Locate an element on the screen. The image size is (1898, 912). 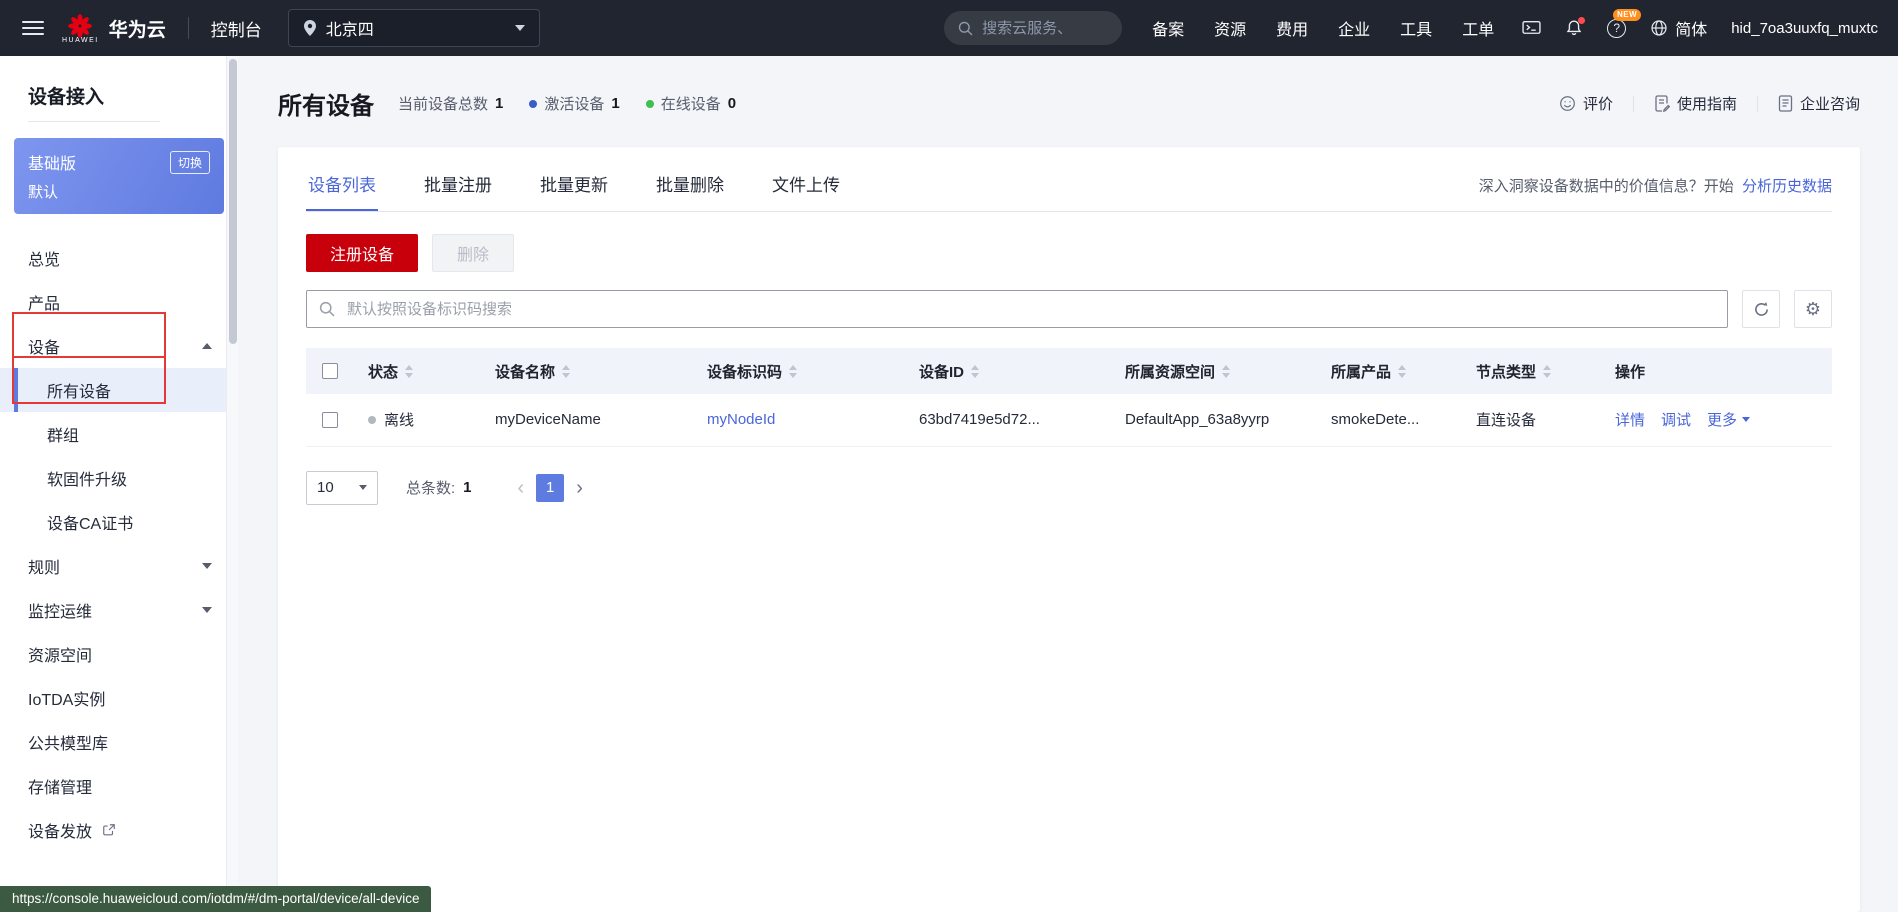
page-number-button: 1 is located at coordinates (550, 487).